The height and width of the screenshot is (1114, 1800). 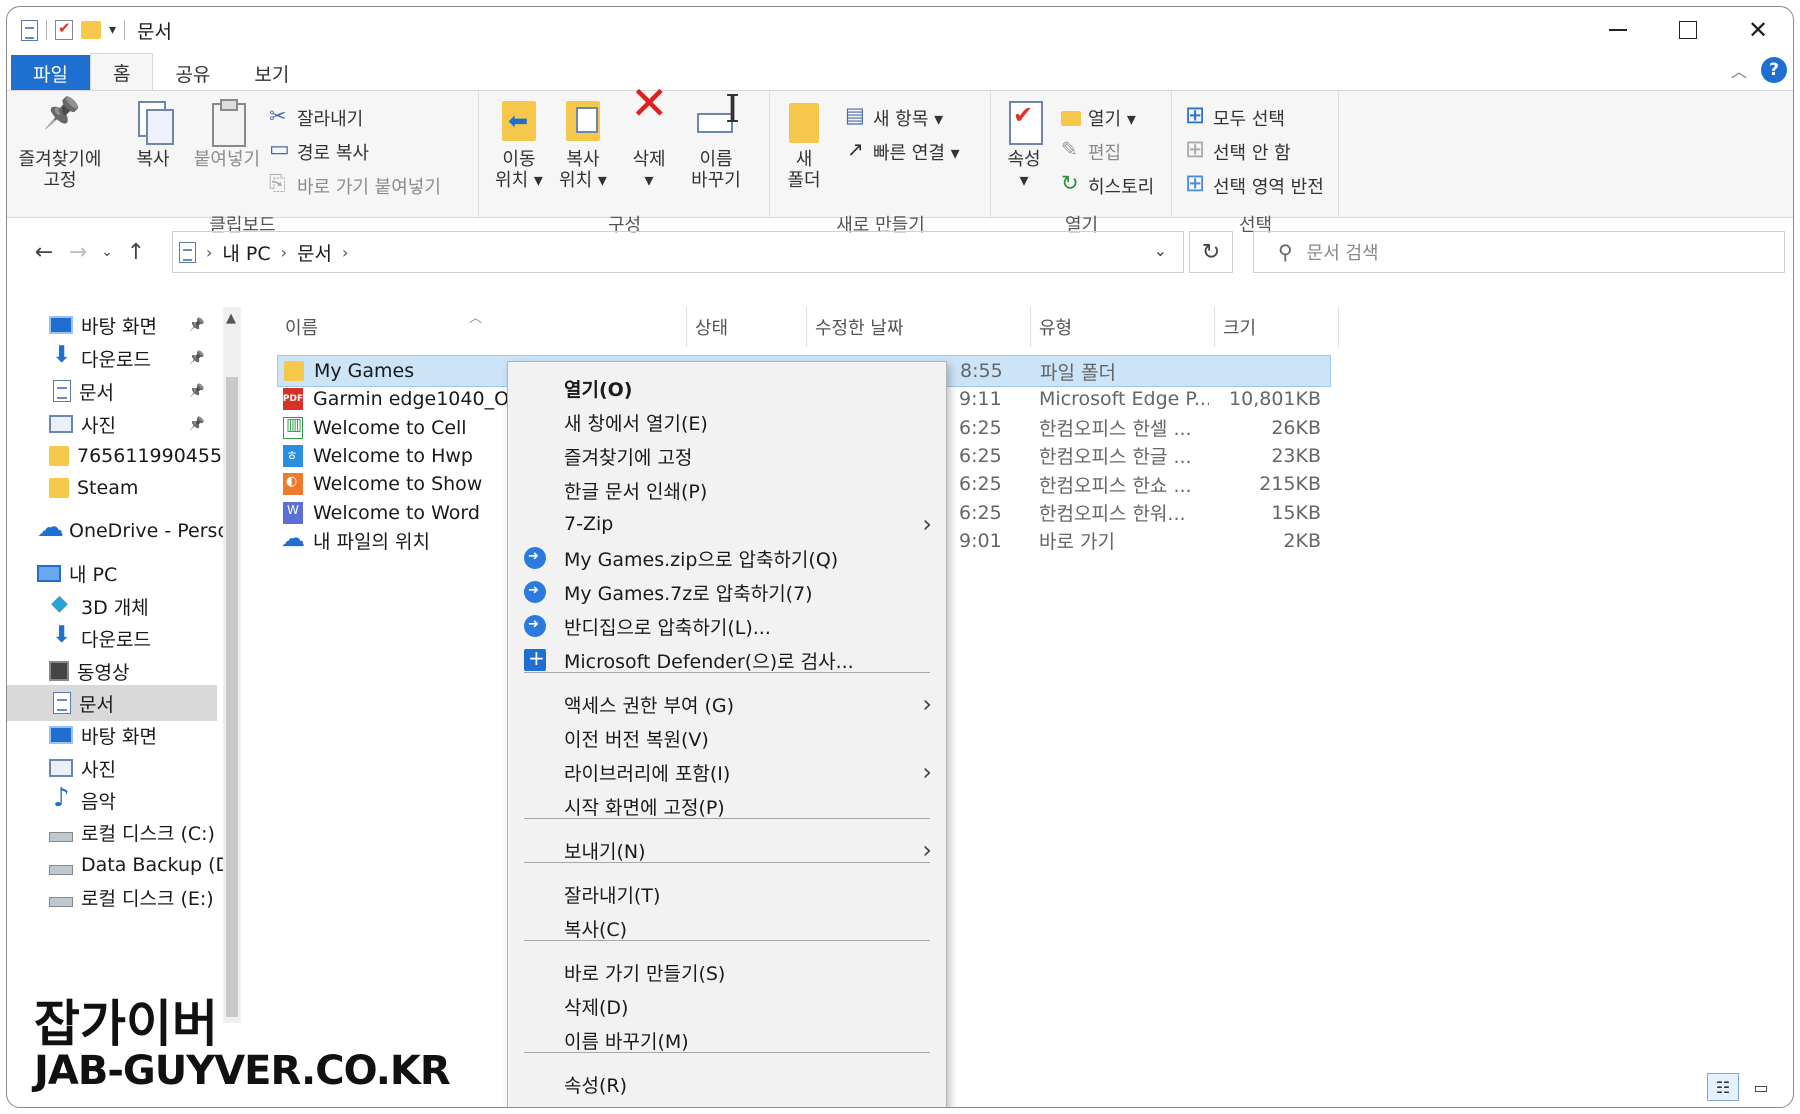 I want to click on sidebar-item: OneDrive - Perso, so click(x=118, y=530).